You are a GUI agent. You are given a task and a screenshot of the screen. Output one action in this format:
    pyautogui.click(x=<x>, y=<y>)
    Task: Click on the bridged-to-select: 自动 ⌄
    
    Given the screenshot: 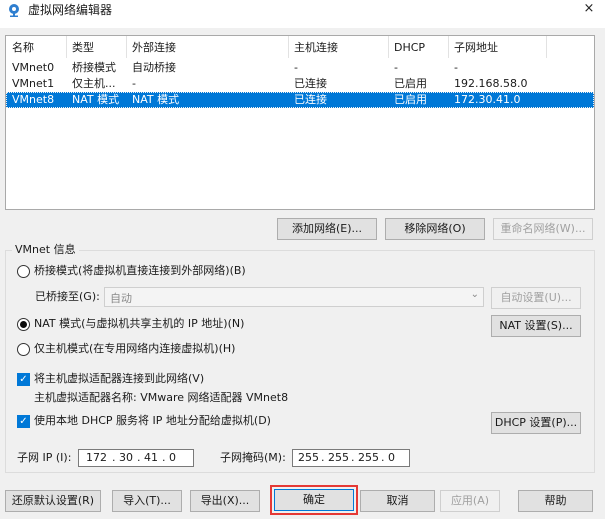 What is the action you would take?
    pyautogui.click(x=294, y=297)
    